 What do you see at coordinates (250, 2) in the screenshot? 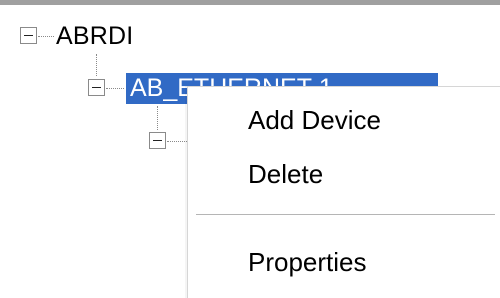
I see `window-top-border` at bounding box center [250, 2].